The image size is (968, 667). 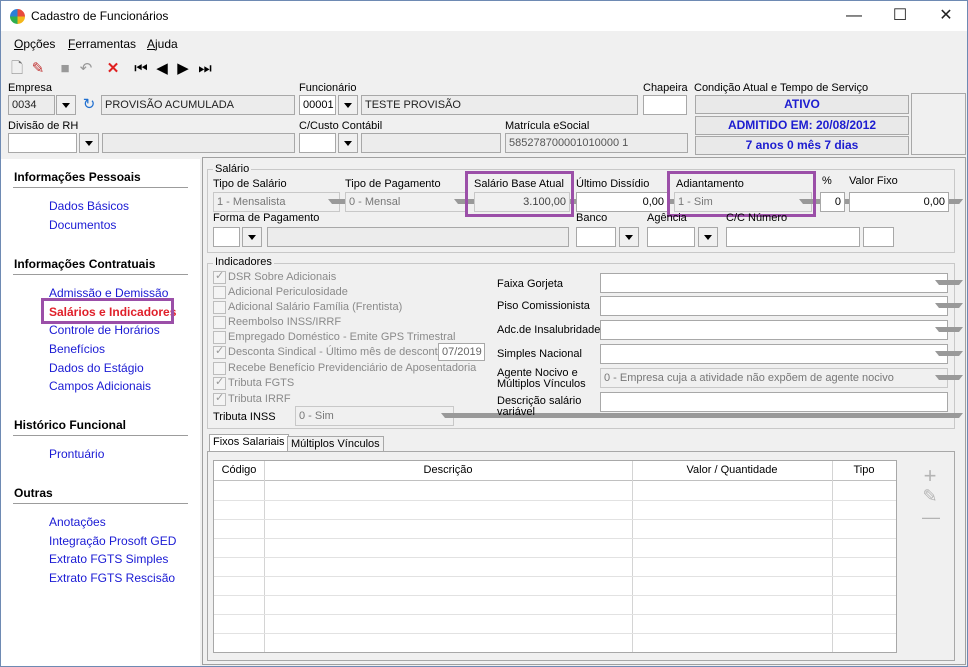 I want to click on remove-icon: —, so click(x=931, y=517).